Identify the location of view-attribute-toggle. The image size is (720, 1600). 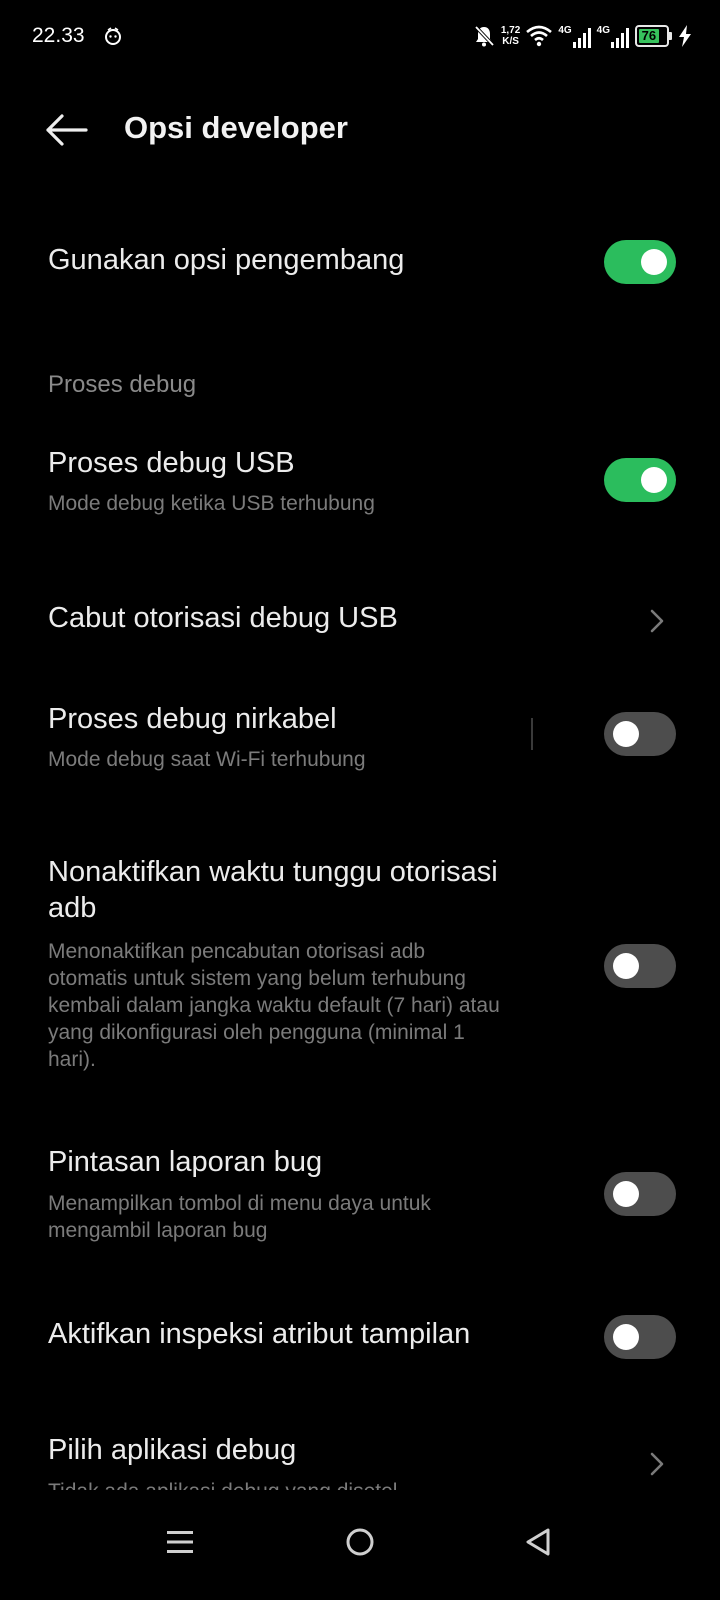
(640, 1337).